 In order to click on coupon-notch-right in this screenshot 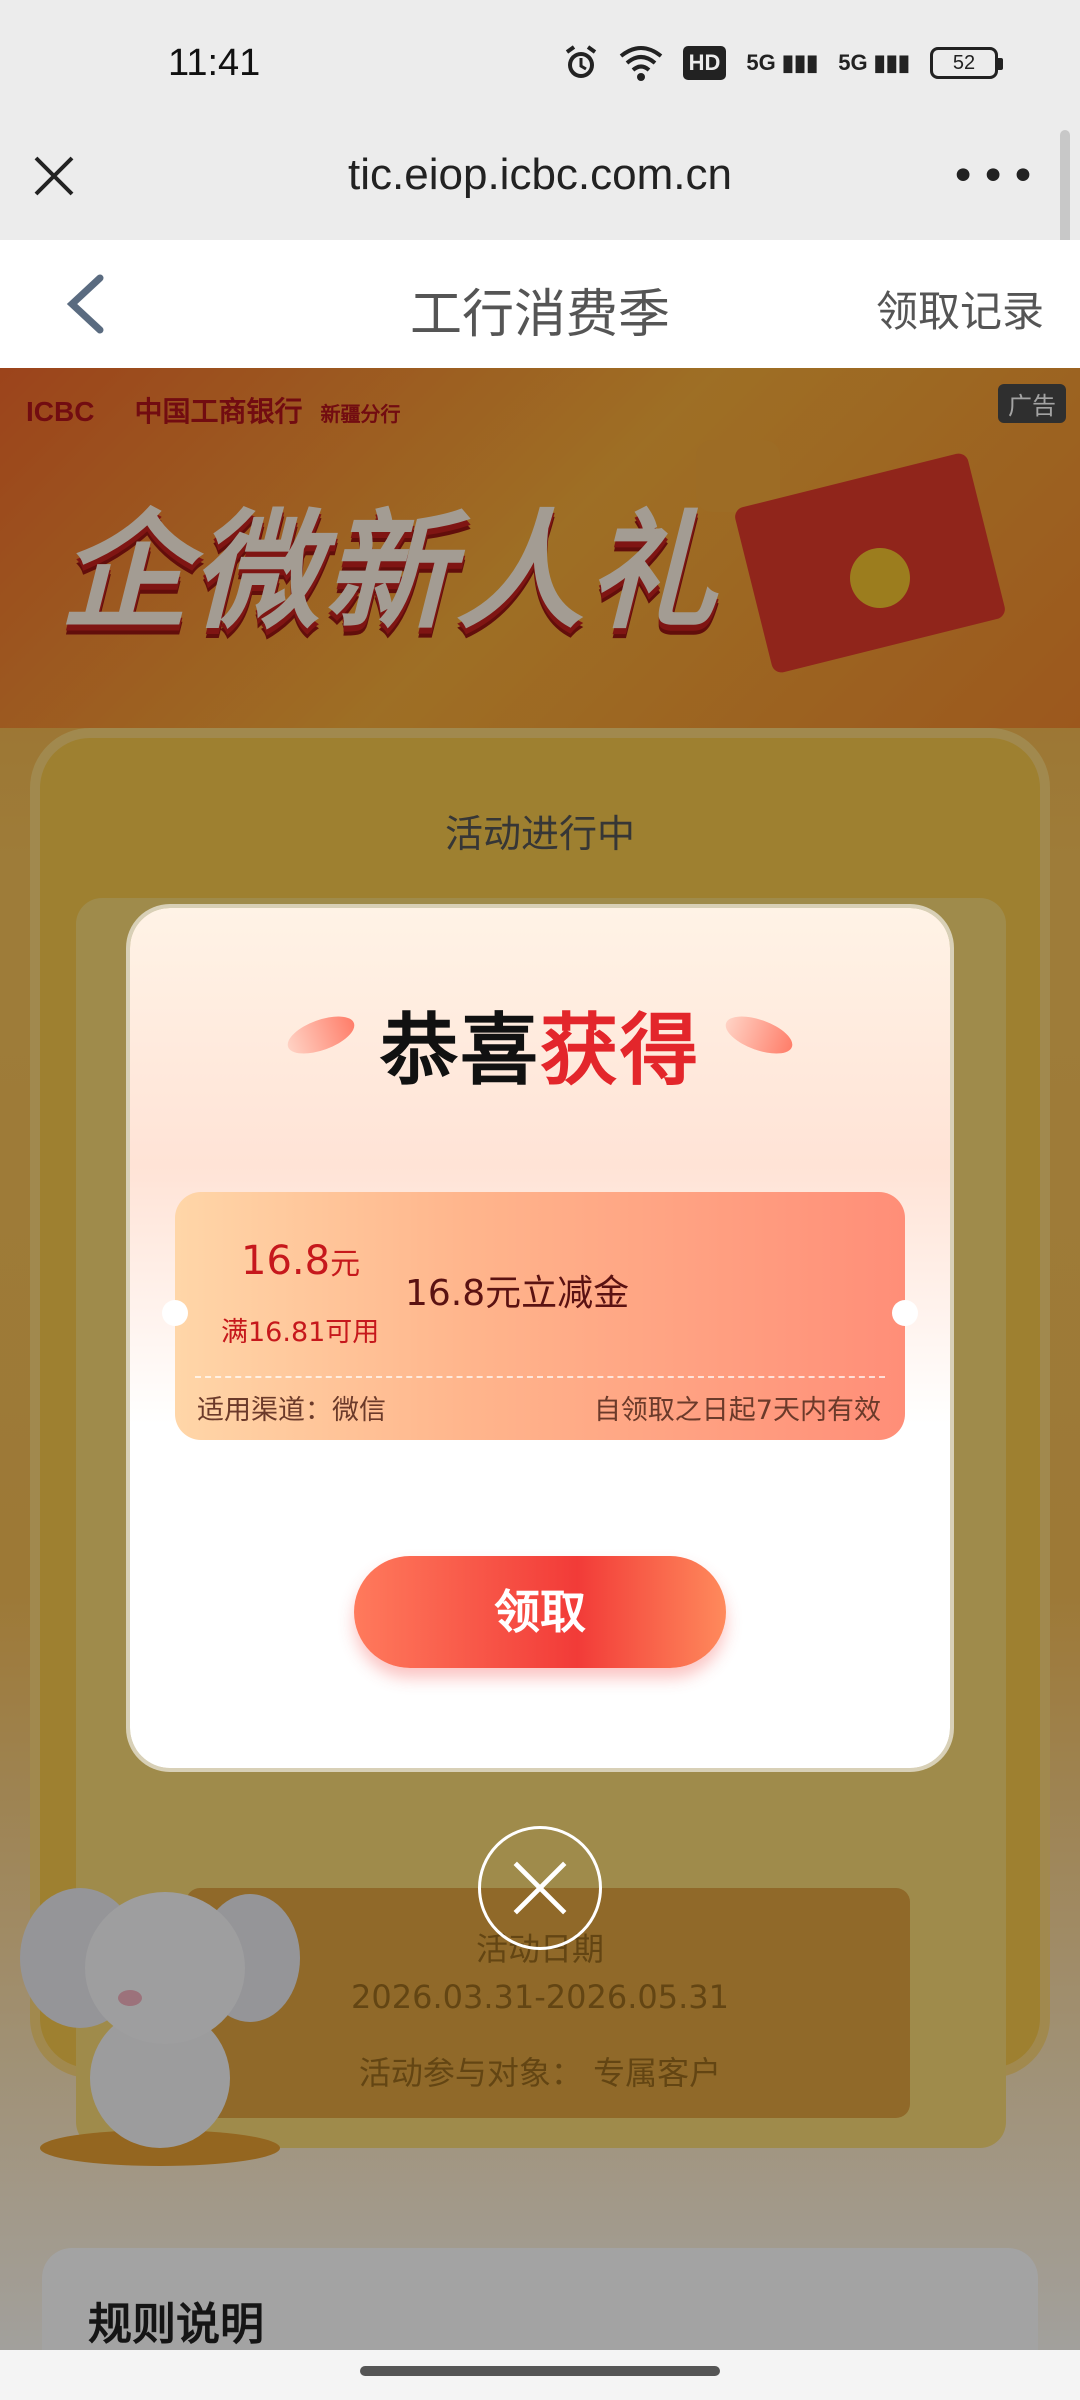, I will do `click(905, 1313)`.